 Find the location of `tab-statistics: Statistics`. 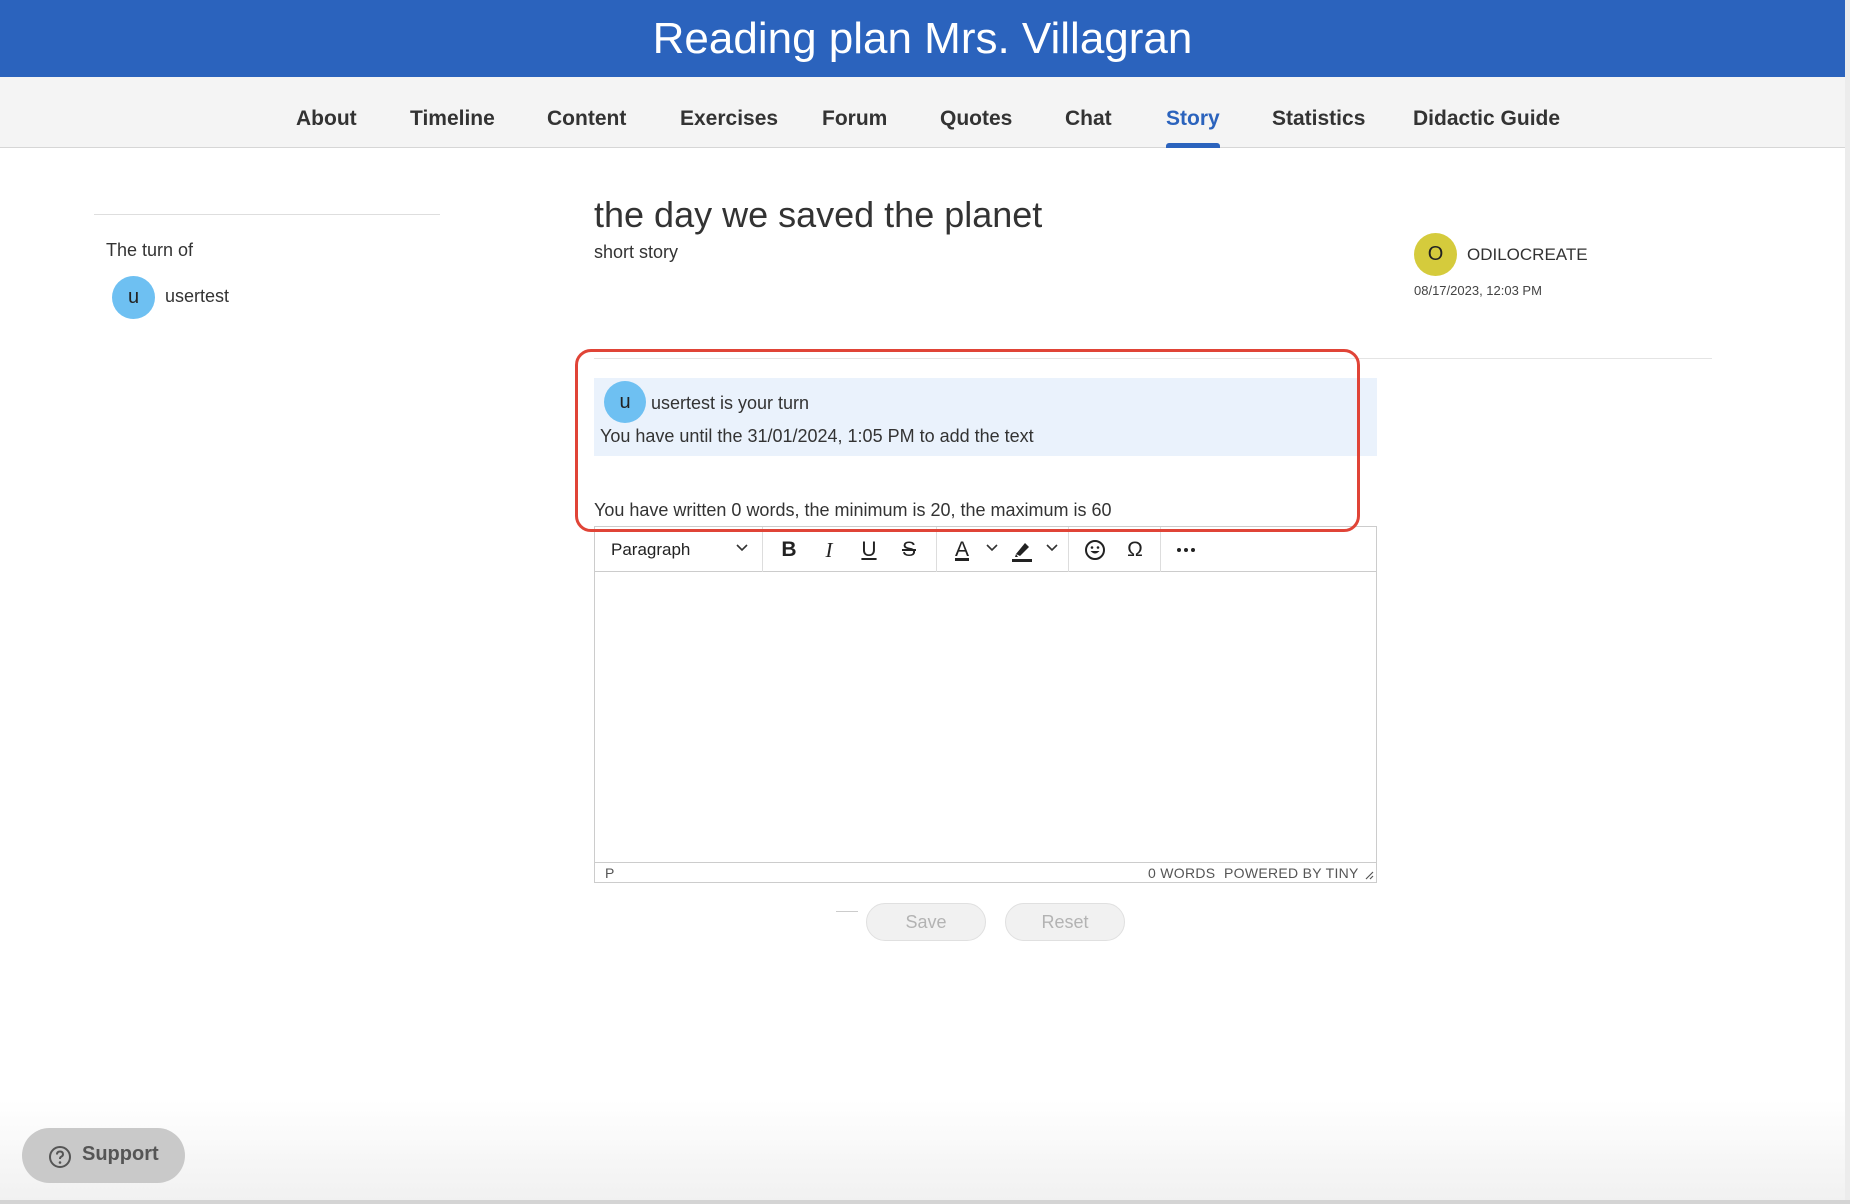

tab-statistics: Statistics is located at coordinates (1318, 112).